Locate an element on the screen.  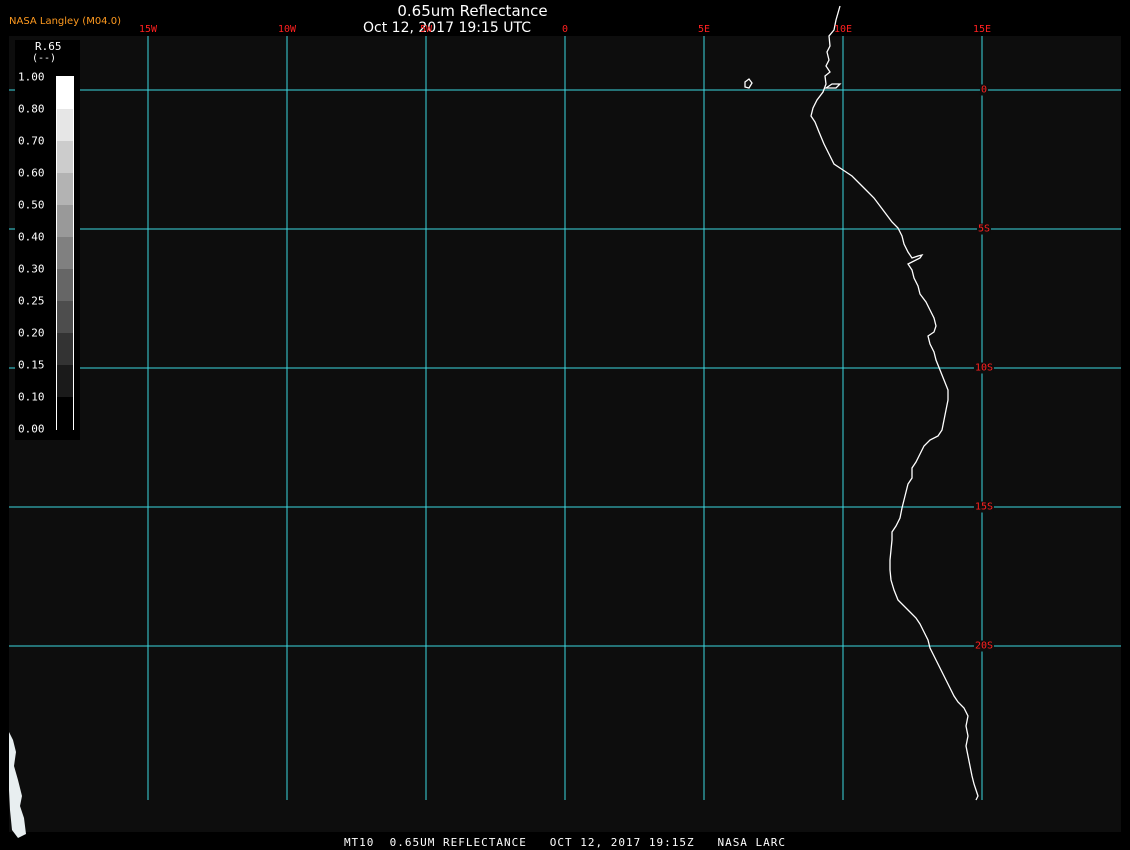
longitude-label: 15W is located at coordinates (148, 29).